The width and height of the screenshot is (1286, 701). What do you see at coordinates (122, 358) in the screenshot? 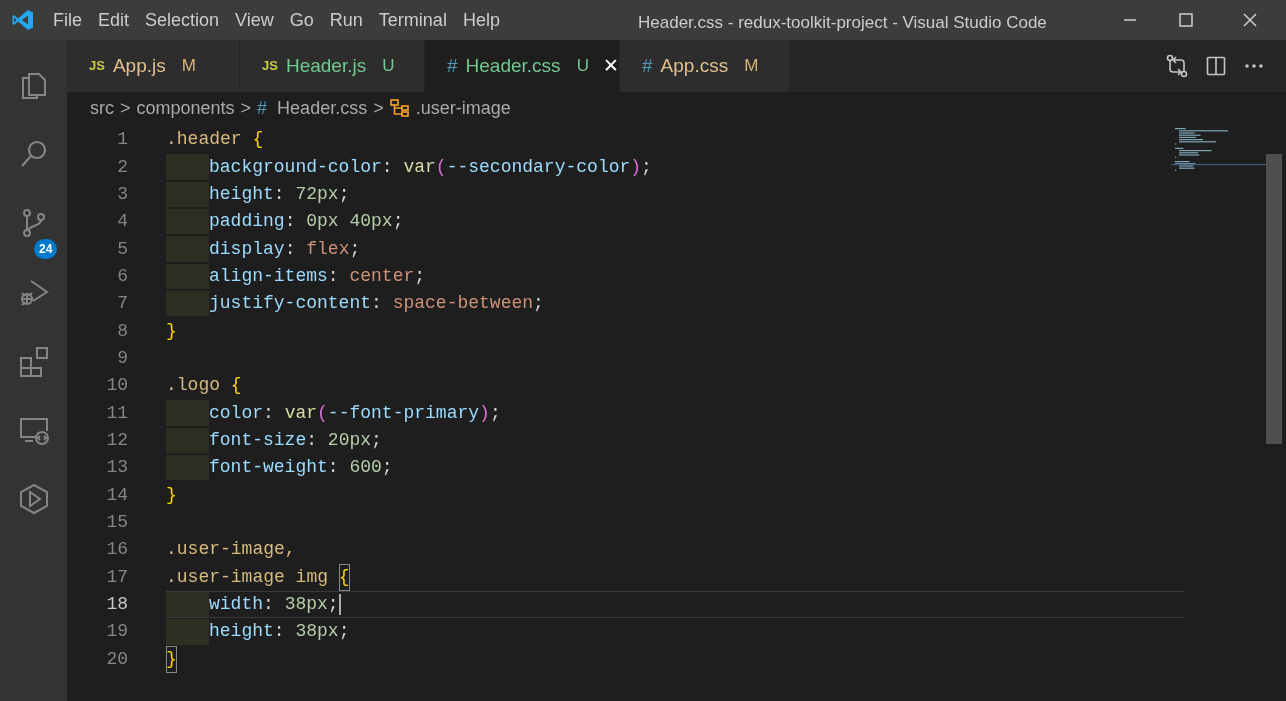
I see `line-number: 9` at bounding box center [122, 358].